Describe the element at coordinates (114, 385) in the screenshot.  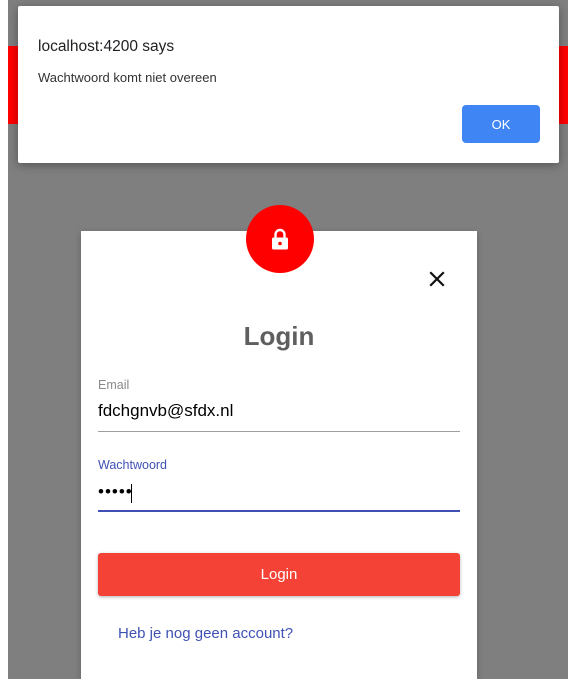
I see `email-label: Email` at that location.